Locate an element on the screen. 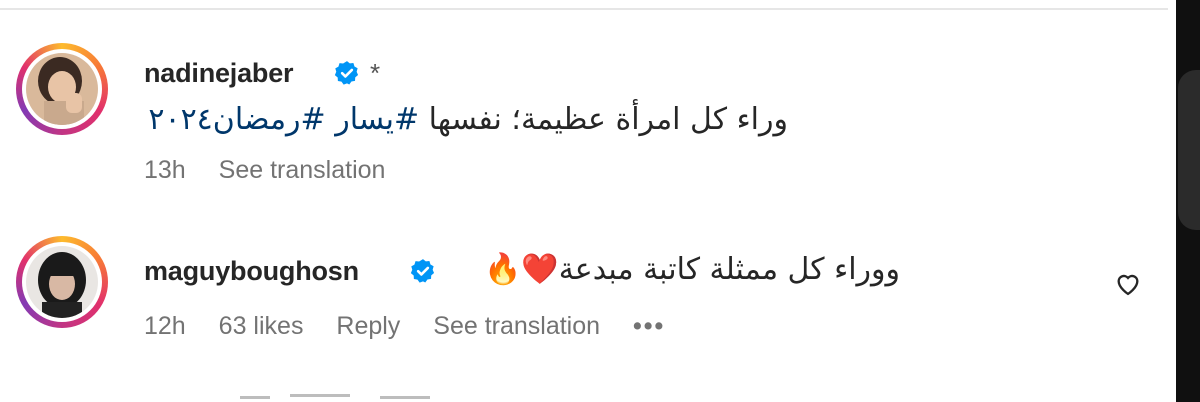 Image resolution: width=1200 pixels, height=402 pixels. comment-meta: 12h 63 likes Reply See translation ••• is located at coordinates (417, 326).